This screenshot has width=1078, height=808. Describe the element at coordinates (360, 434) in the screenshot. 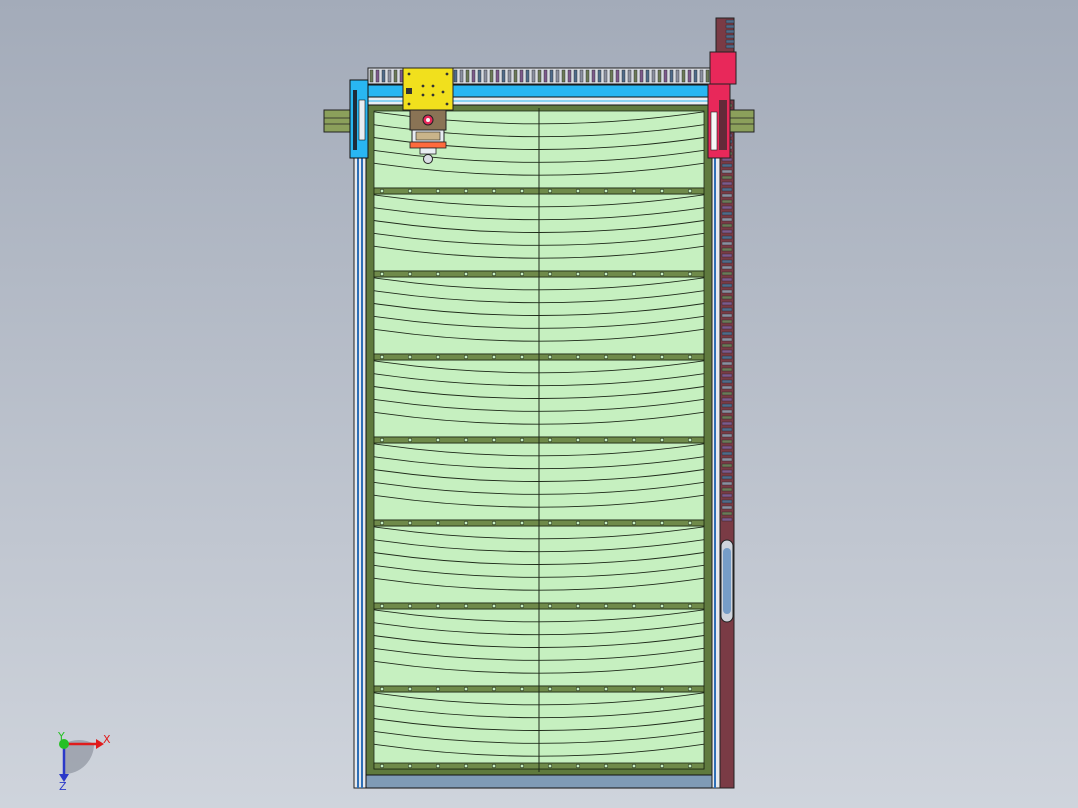

I see `left-guide-column` at that location.